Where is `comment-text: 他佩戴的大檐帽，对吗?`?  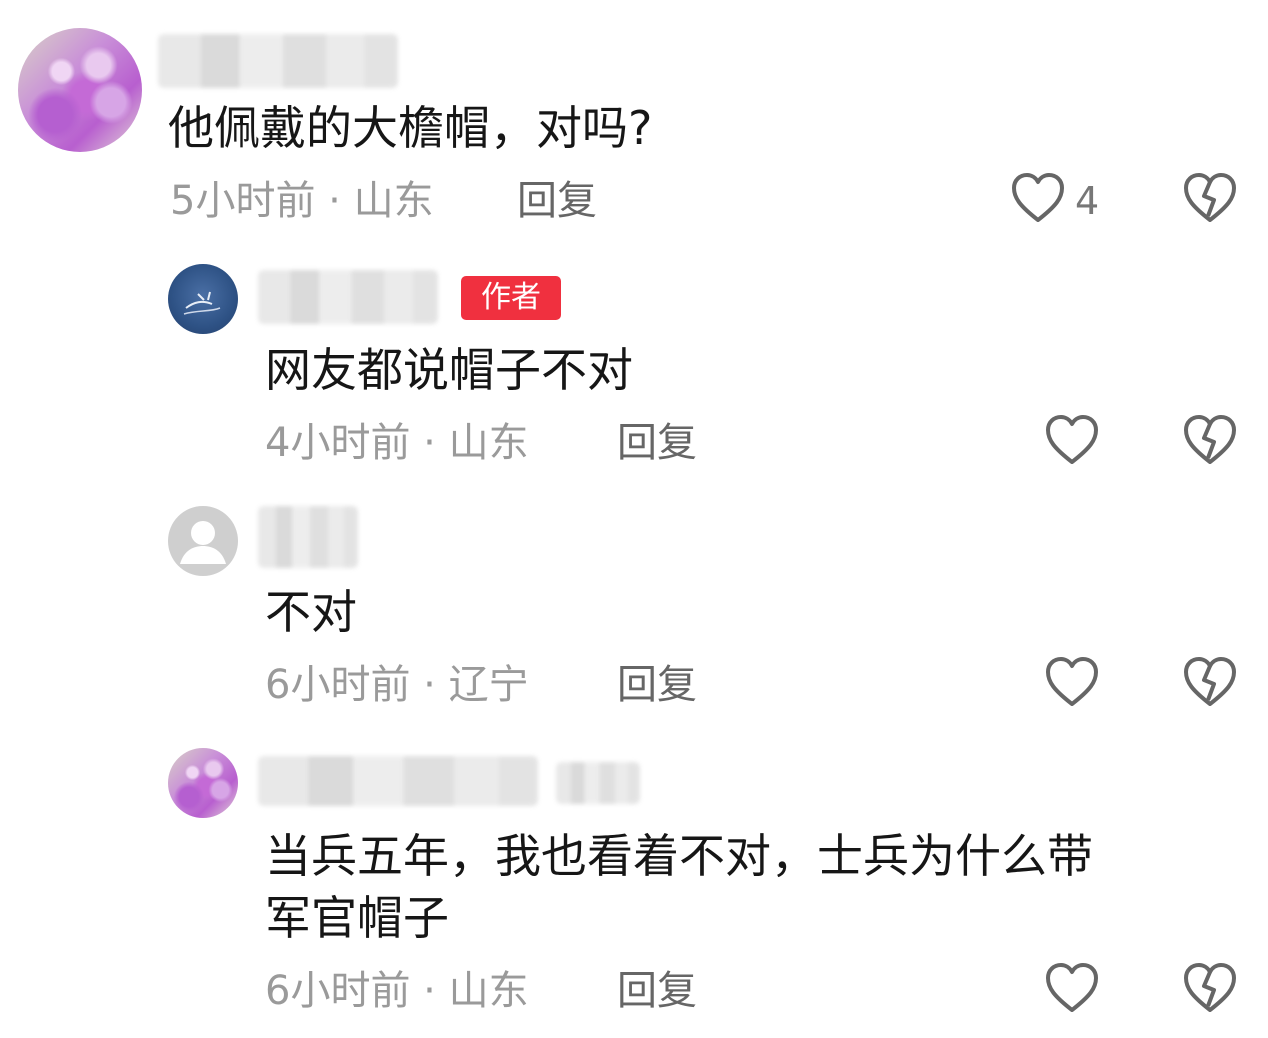 comment-text: 他佩戴的大檐帽，对吗? is located at coordinates (410, 128).